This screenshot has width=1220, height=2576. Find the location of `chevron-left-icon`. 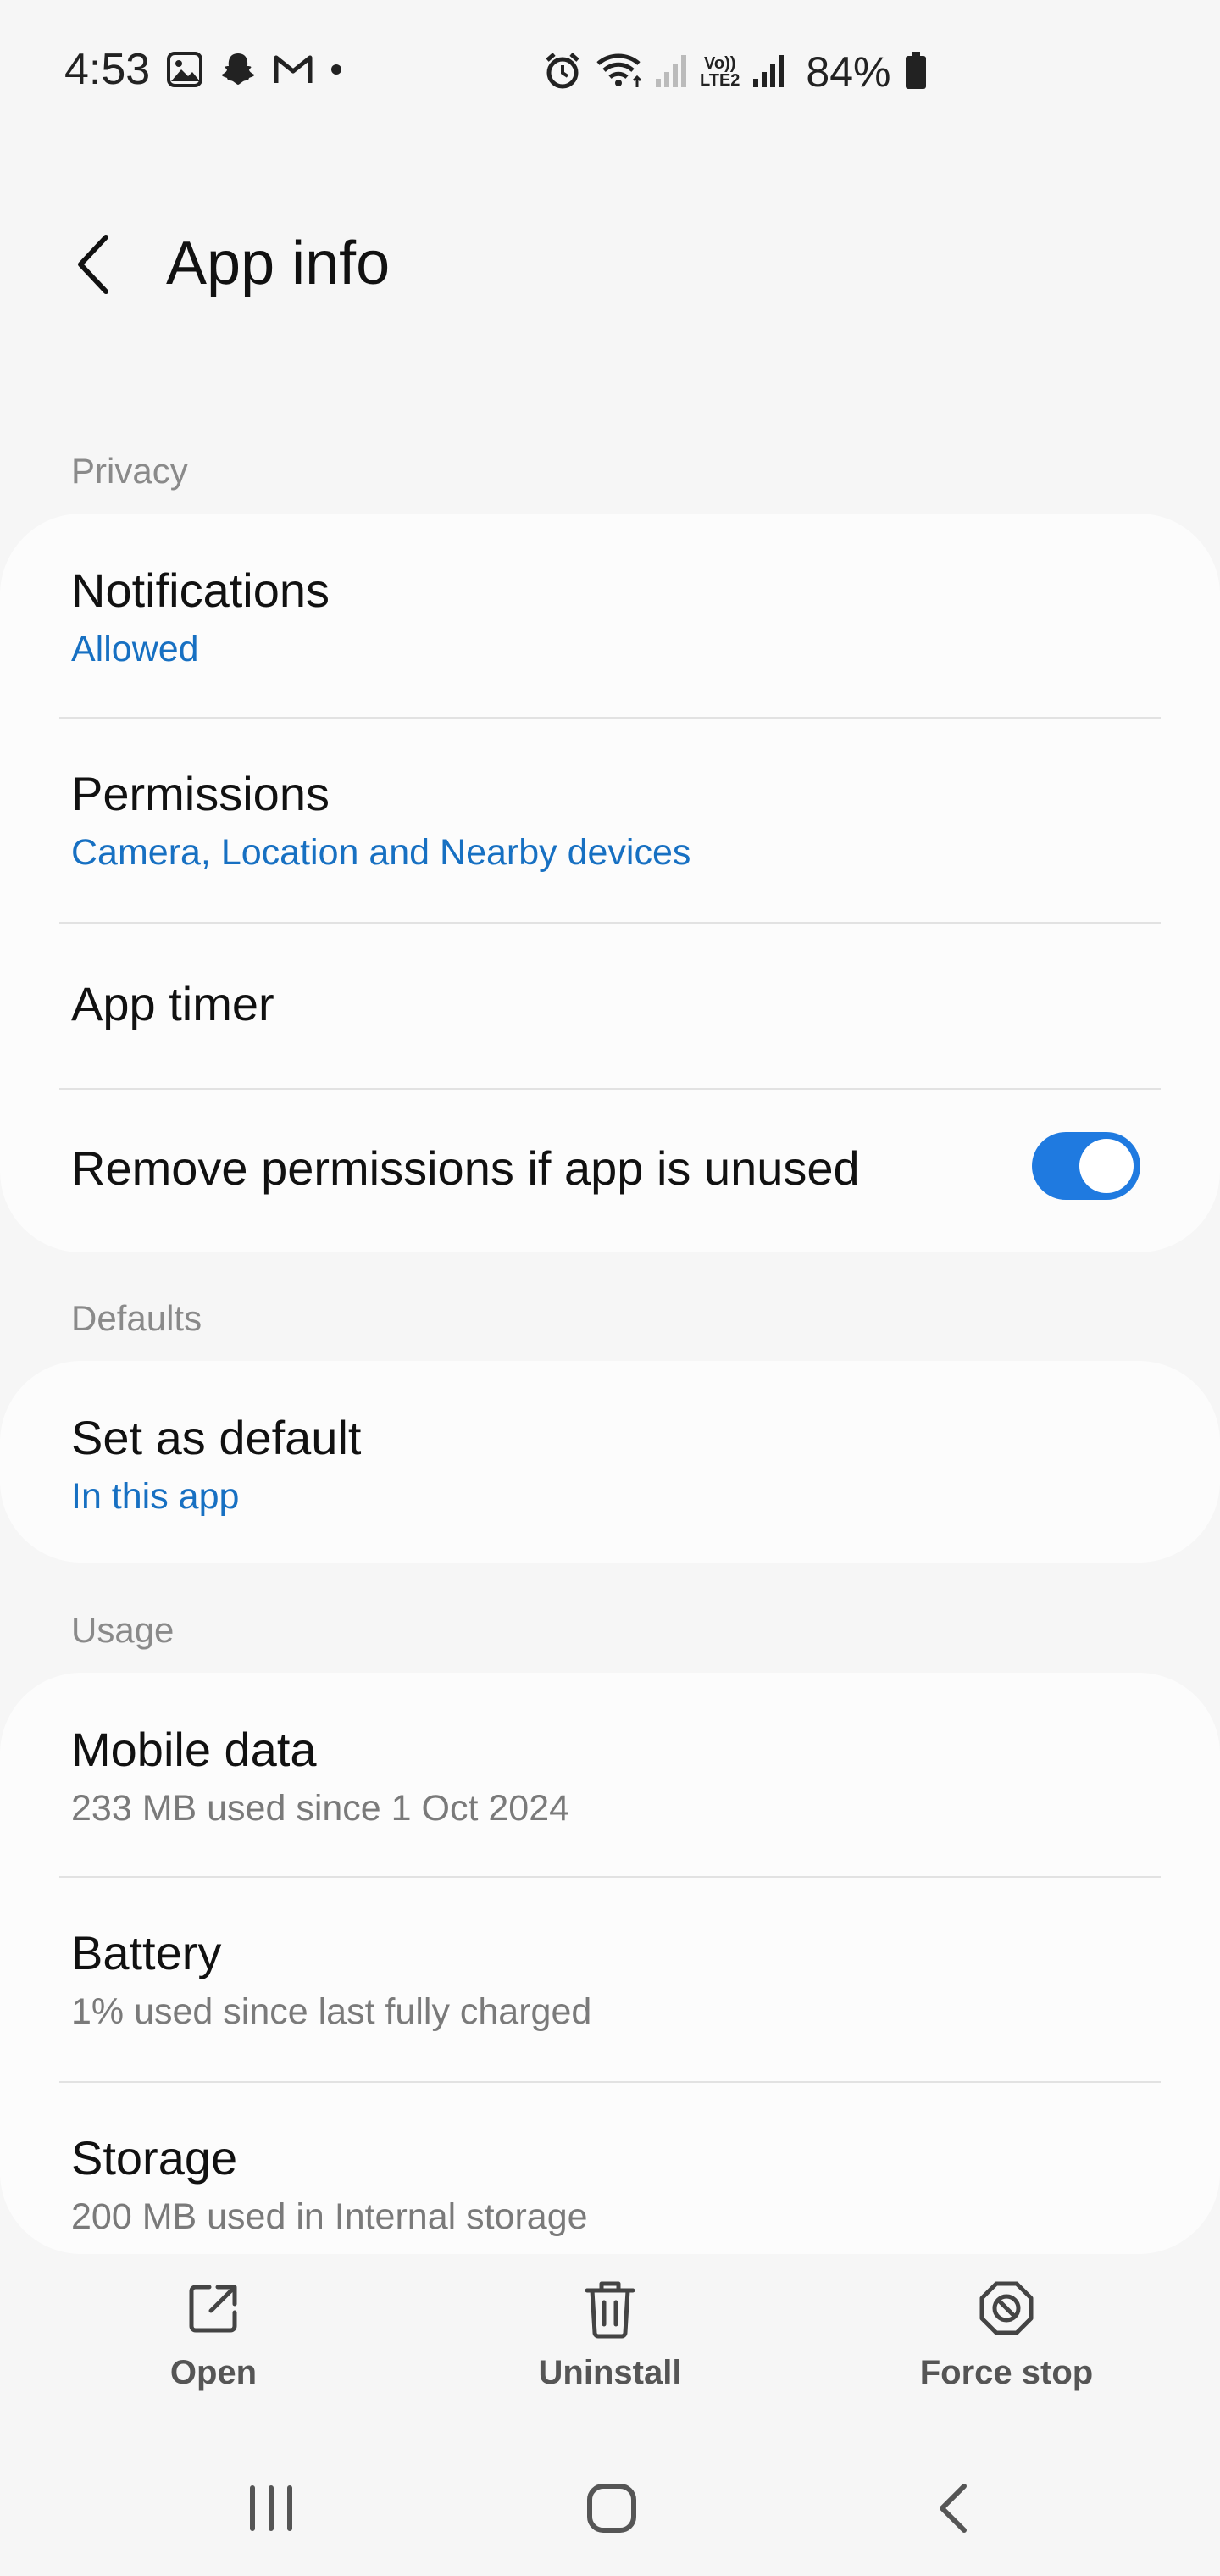

chevron-left-icon is located at coordinates (93, 264).